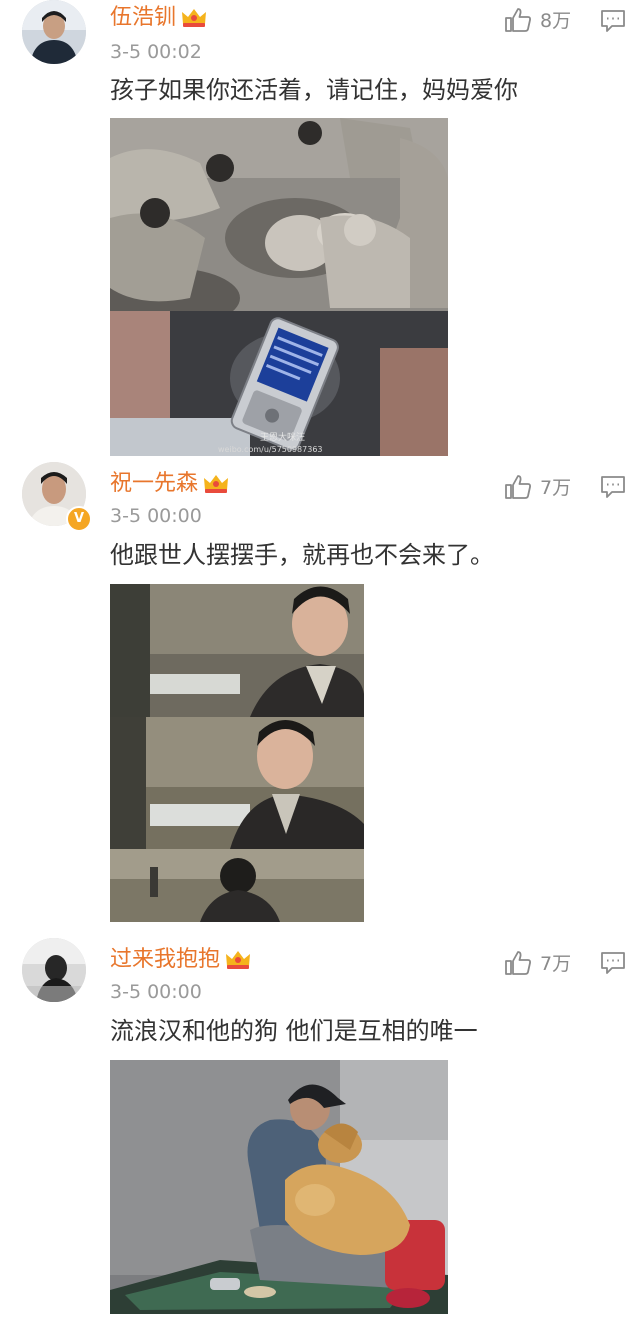 Image resolution: width=642 pixels, height=1324 pixels. What do you see at coordinates (156, 52) in the screenshot?
I see `timestamp: 3-5 00:02` at bounding box center [156, 52].